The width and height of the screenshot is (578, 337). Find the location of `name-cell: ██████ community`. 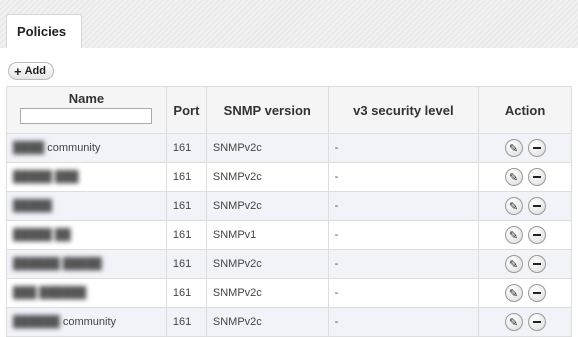

name-cell: ██████ community is located at coordinates (86, 322).